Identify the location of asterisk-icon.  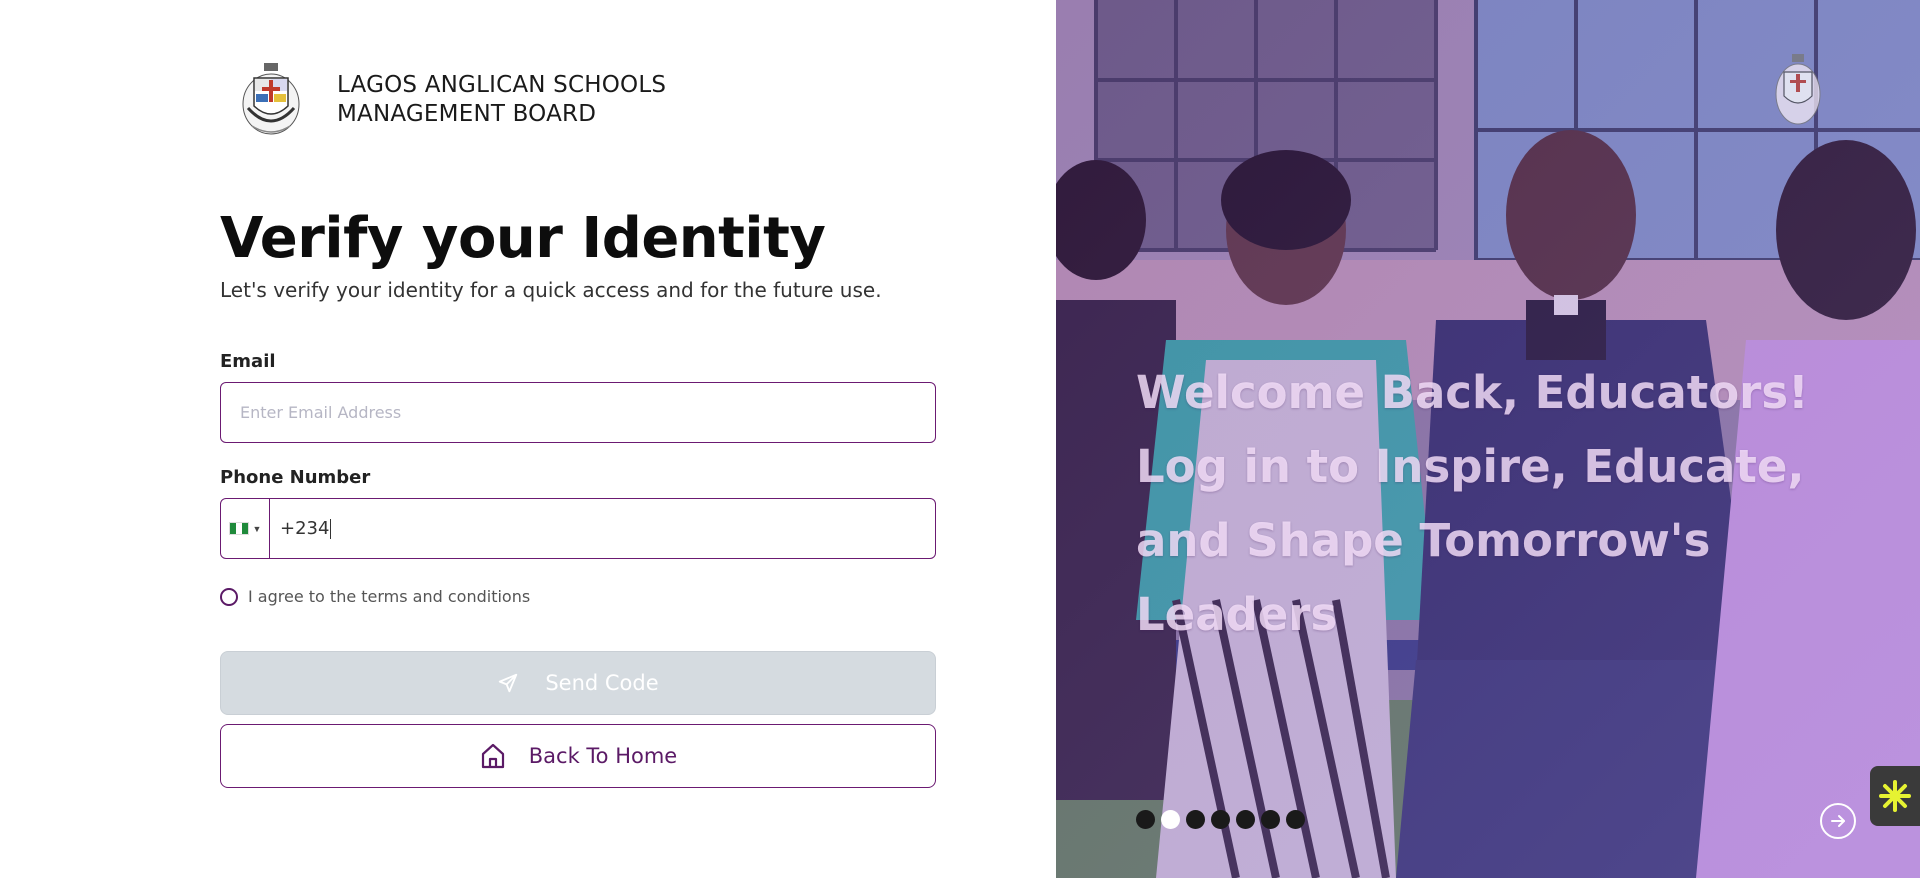
(1895, 796).